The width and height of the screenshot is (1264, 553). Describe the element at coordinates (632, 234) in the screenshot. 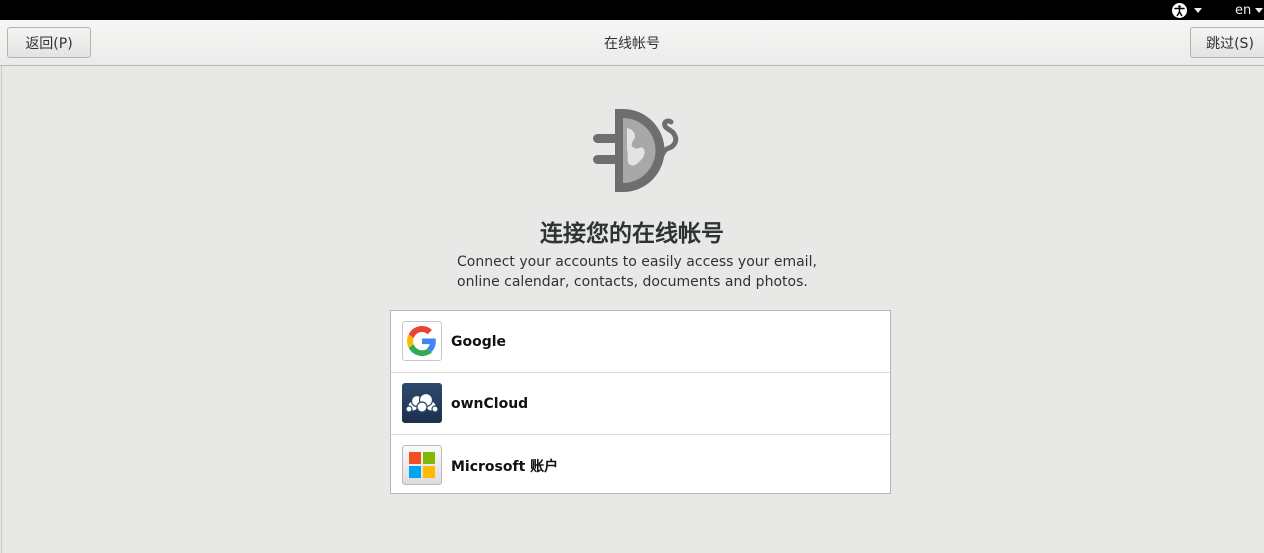

I see `page-heading: 连接您的在线帐号` at that location.